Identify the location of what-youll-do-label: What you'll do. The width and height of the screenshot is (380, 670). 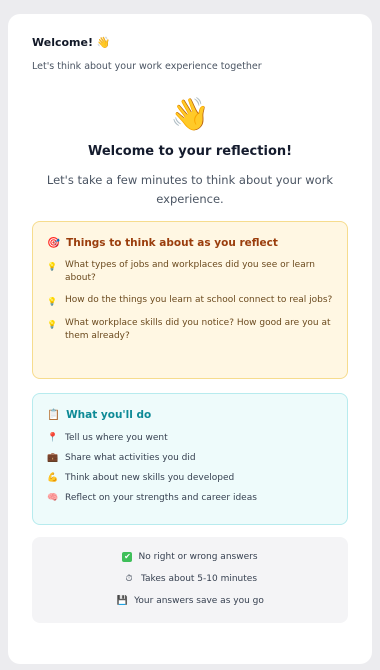
(109, 414).